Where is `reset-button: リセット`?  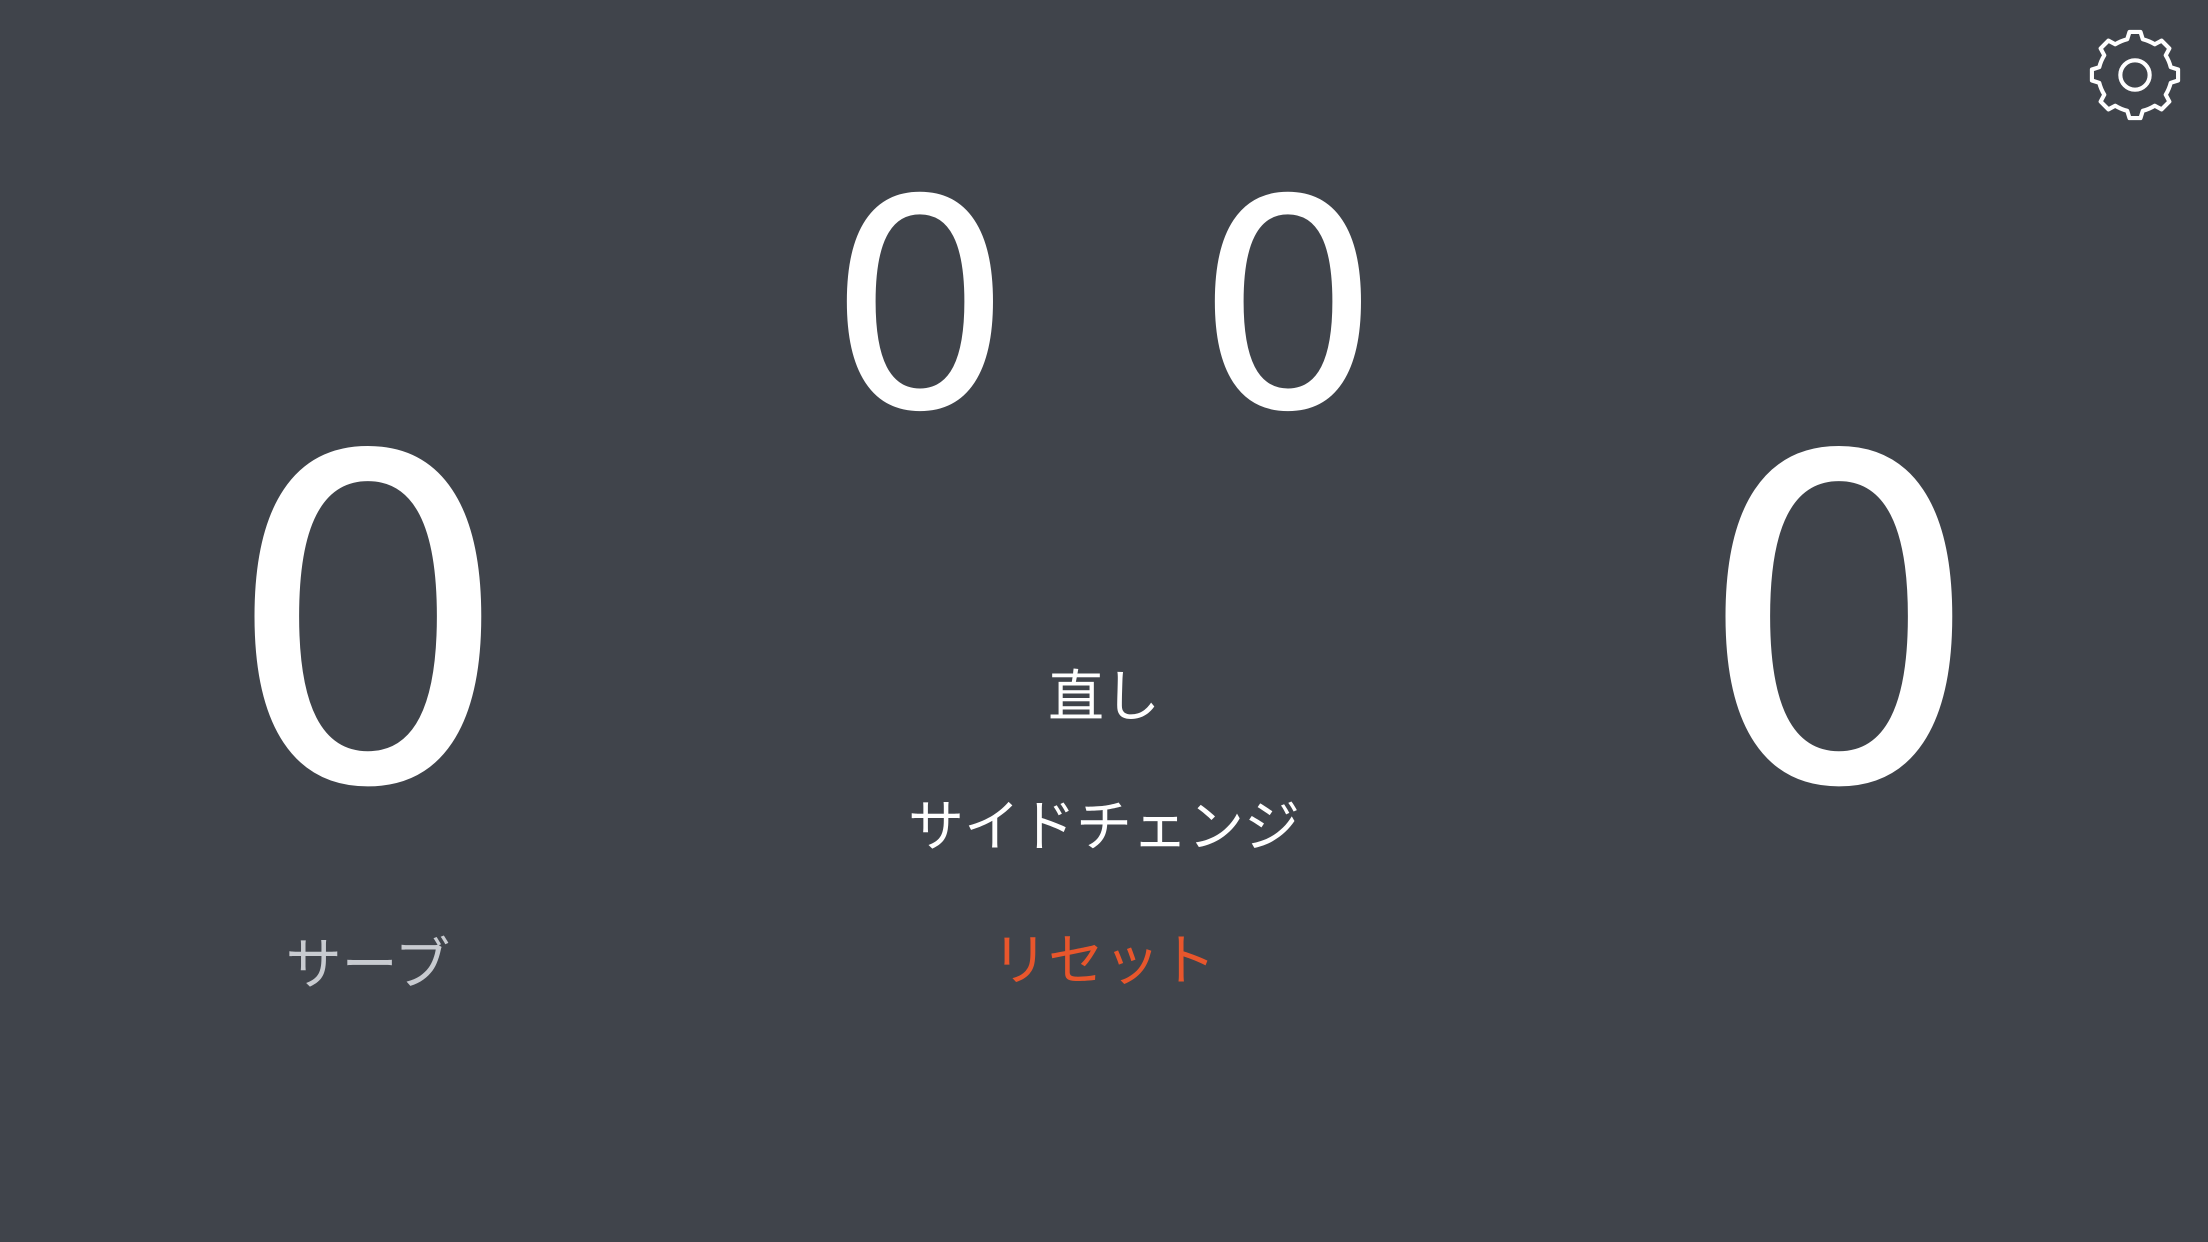 reset-button: リセット is located at coordinates (1104, 962).